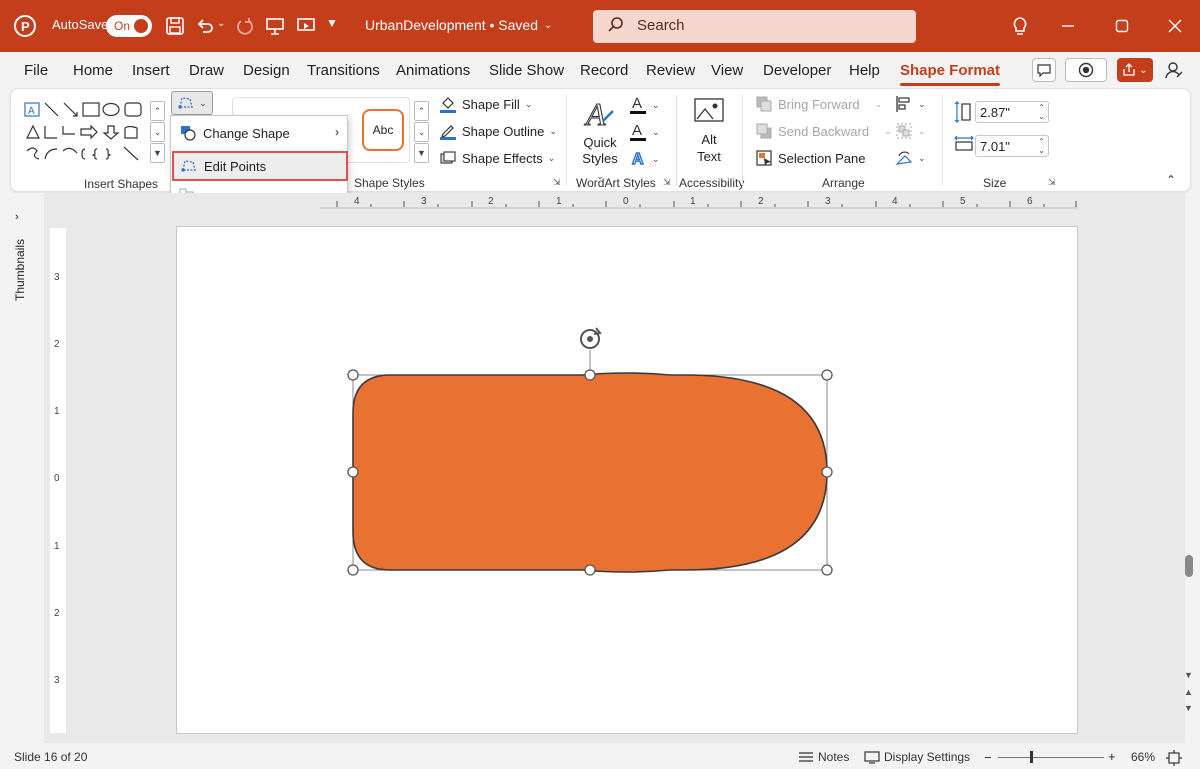  I want to click on height-spinner: ⌃ ⌄, so click(1041, 112).